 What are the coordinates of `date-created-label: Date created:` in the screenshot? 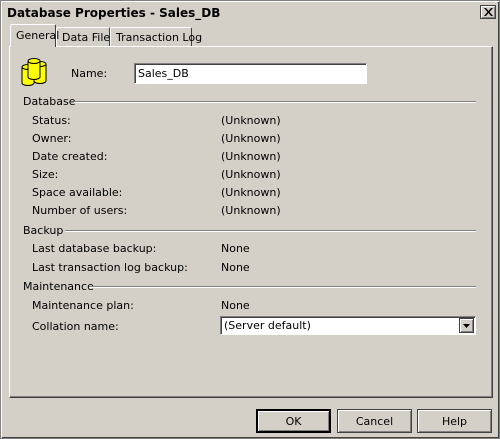 It's located at (70, 156).